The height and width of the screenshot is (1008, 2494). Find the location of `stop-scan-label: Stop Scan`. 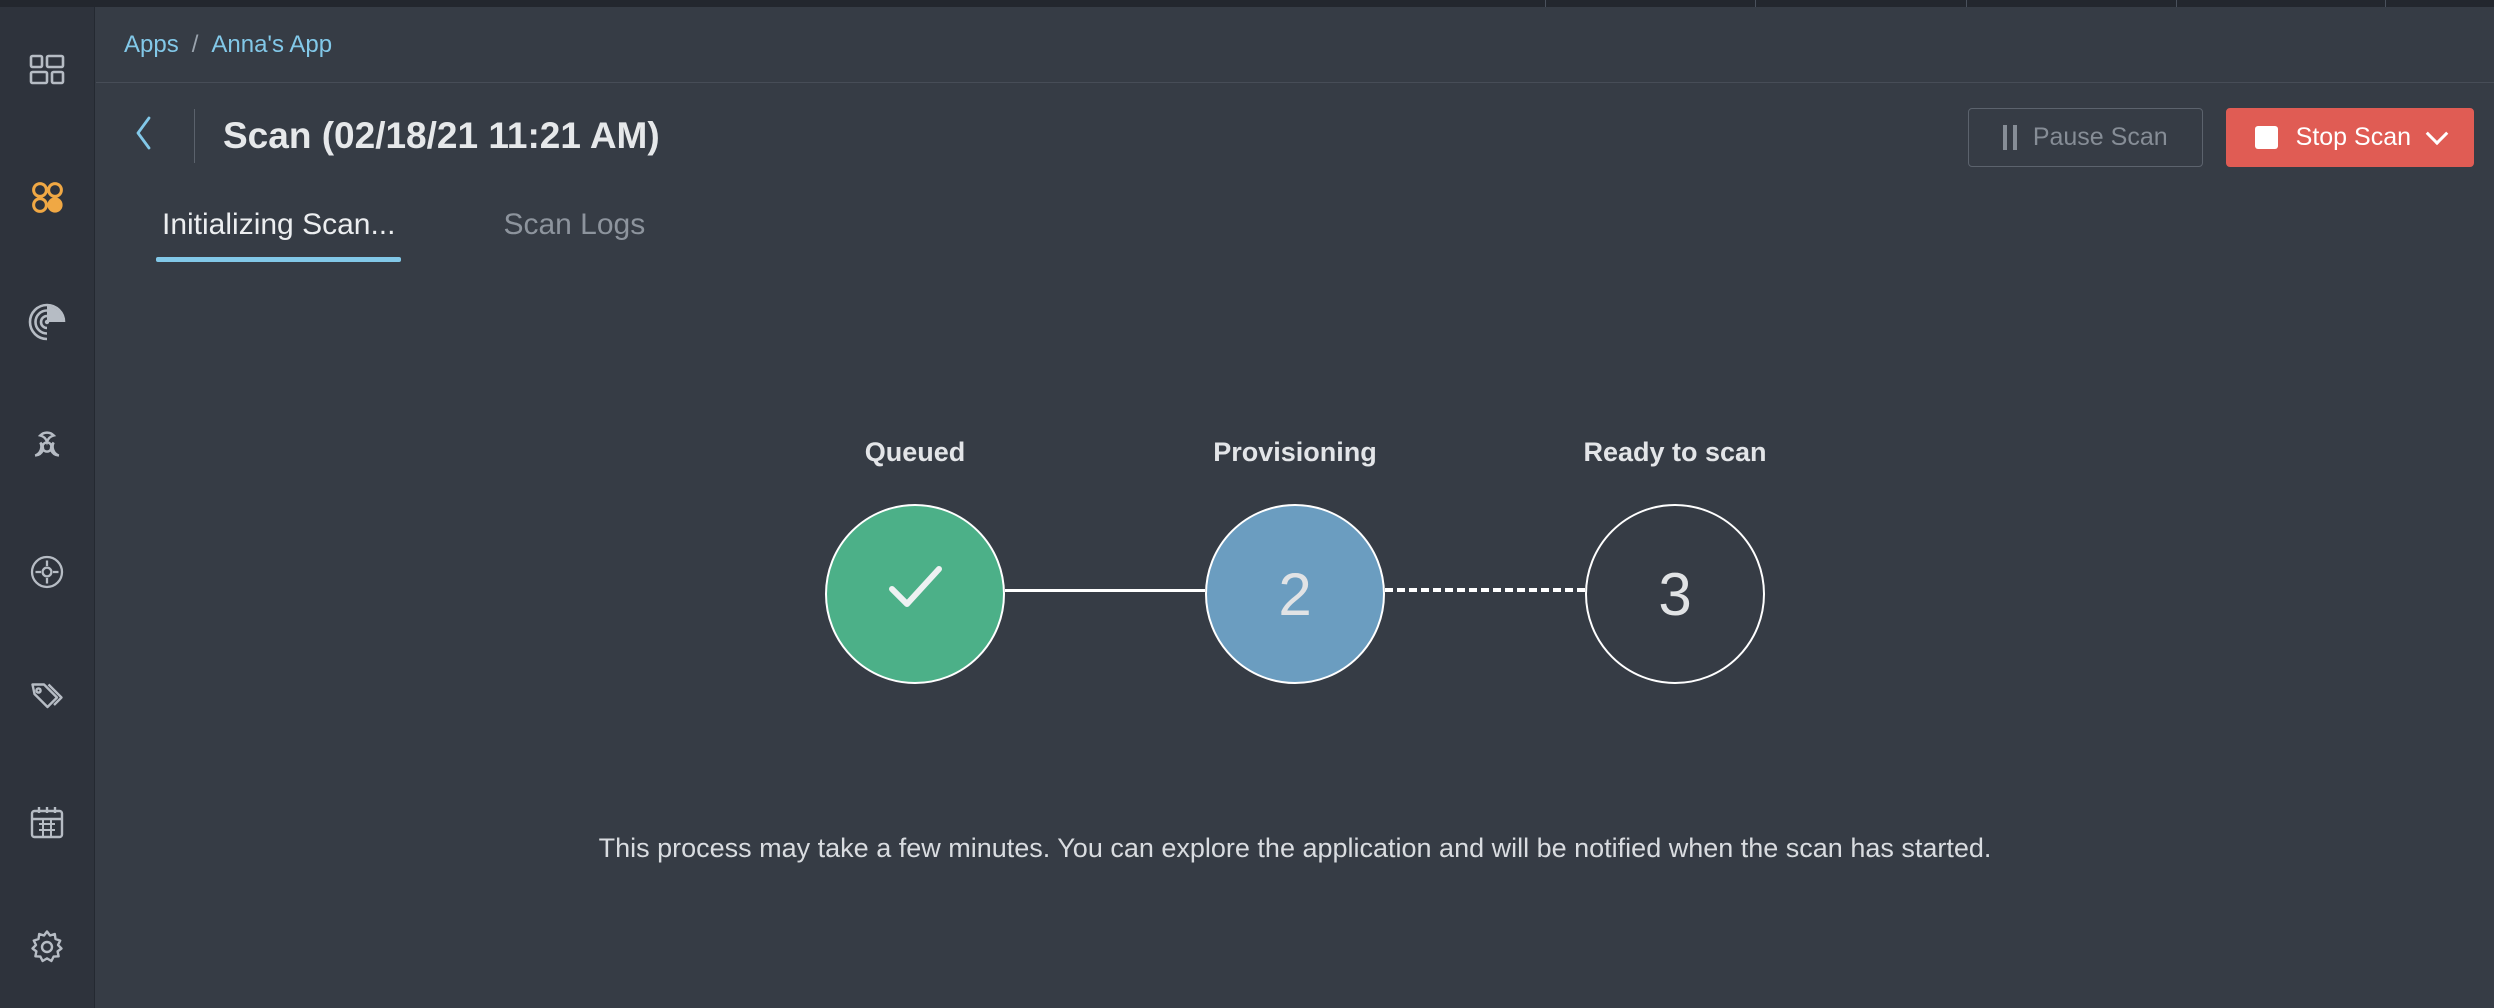

stop-scan-label: Stop Scan is located at coordinates (2353, 137).